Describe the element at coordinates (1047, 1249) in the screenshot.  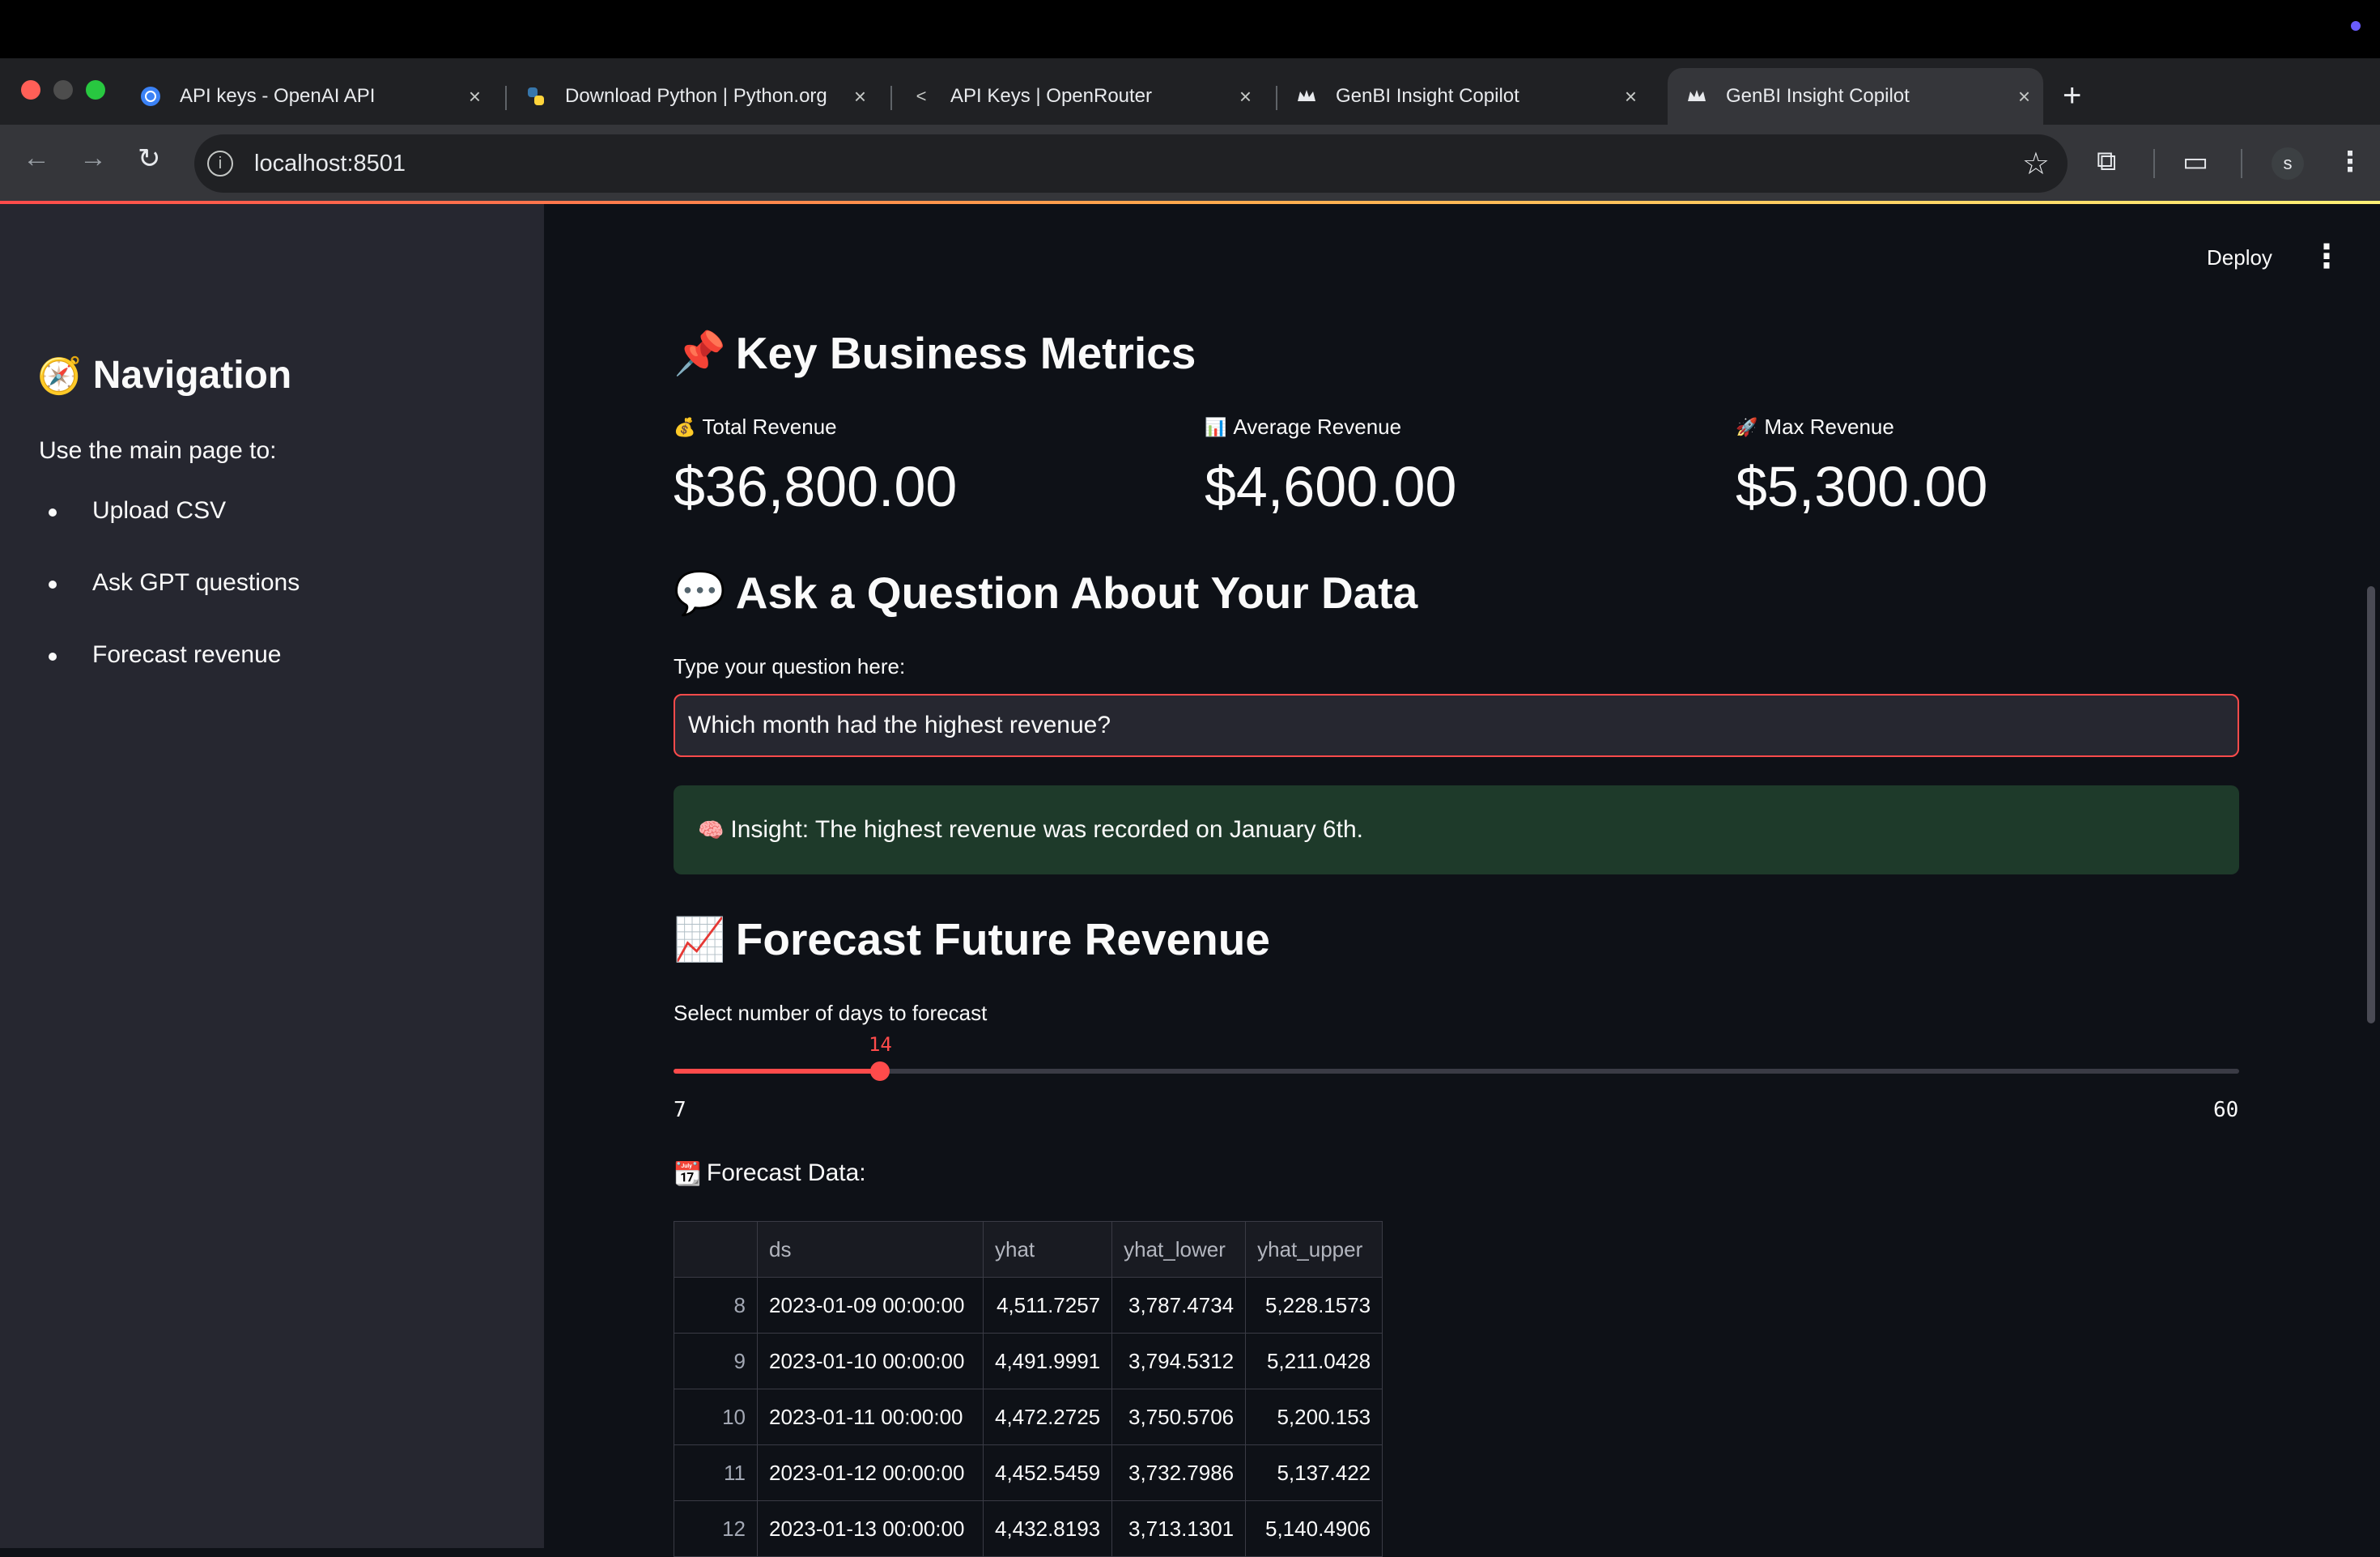
I see `column-header: yhat` at that location.